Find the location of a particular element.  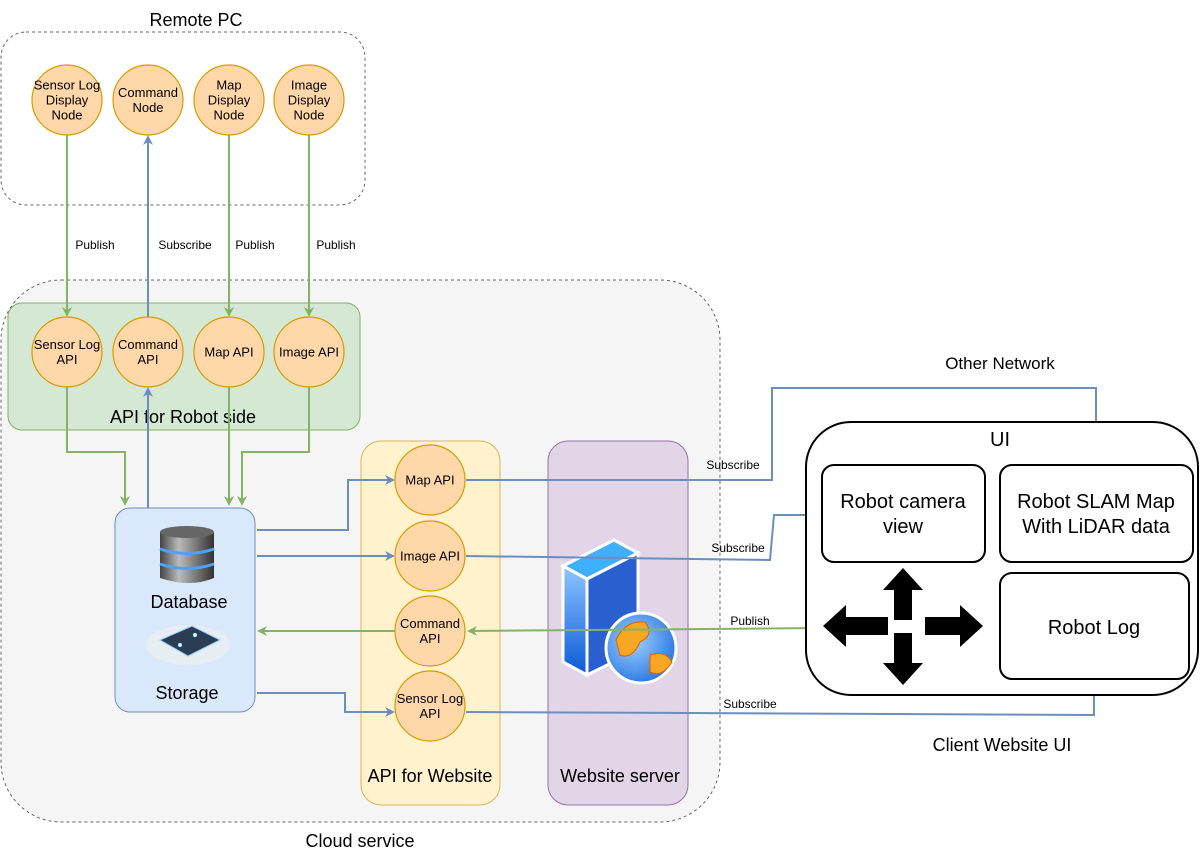

cloud-storage-icon is located at coordinates (188, 645).